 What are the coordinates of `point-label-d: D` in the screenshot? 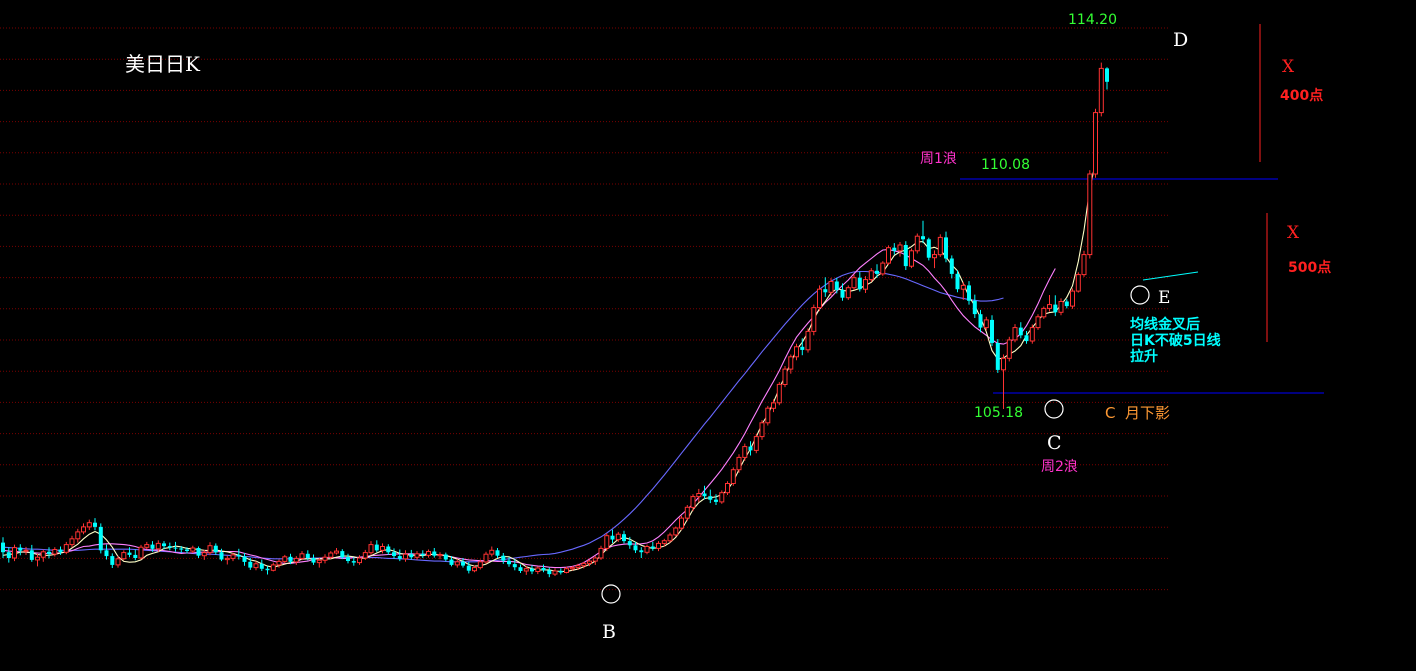 It's located at (1180, 40).